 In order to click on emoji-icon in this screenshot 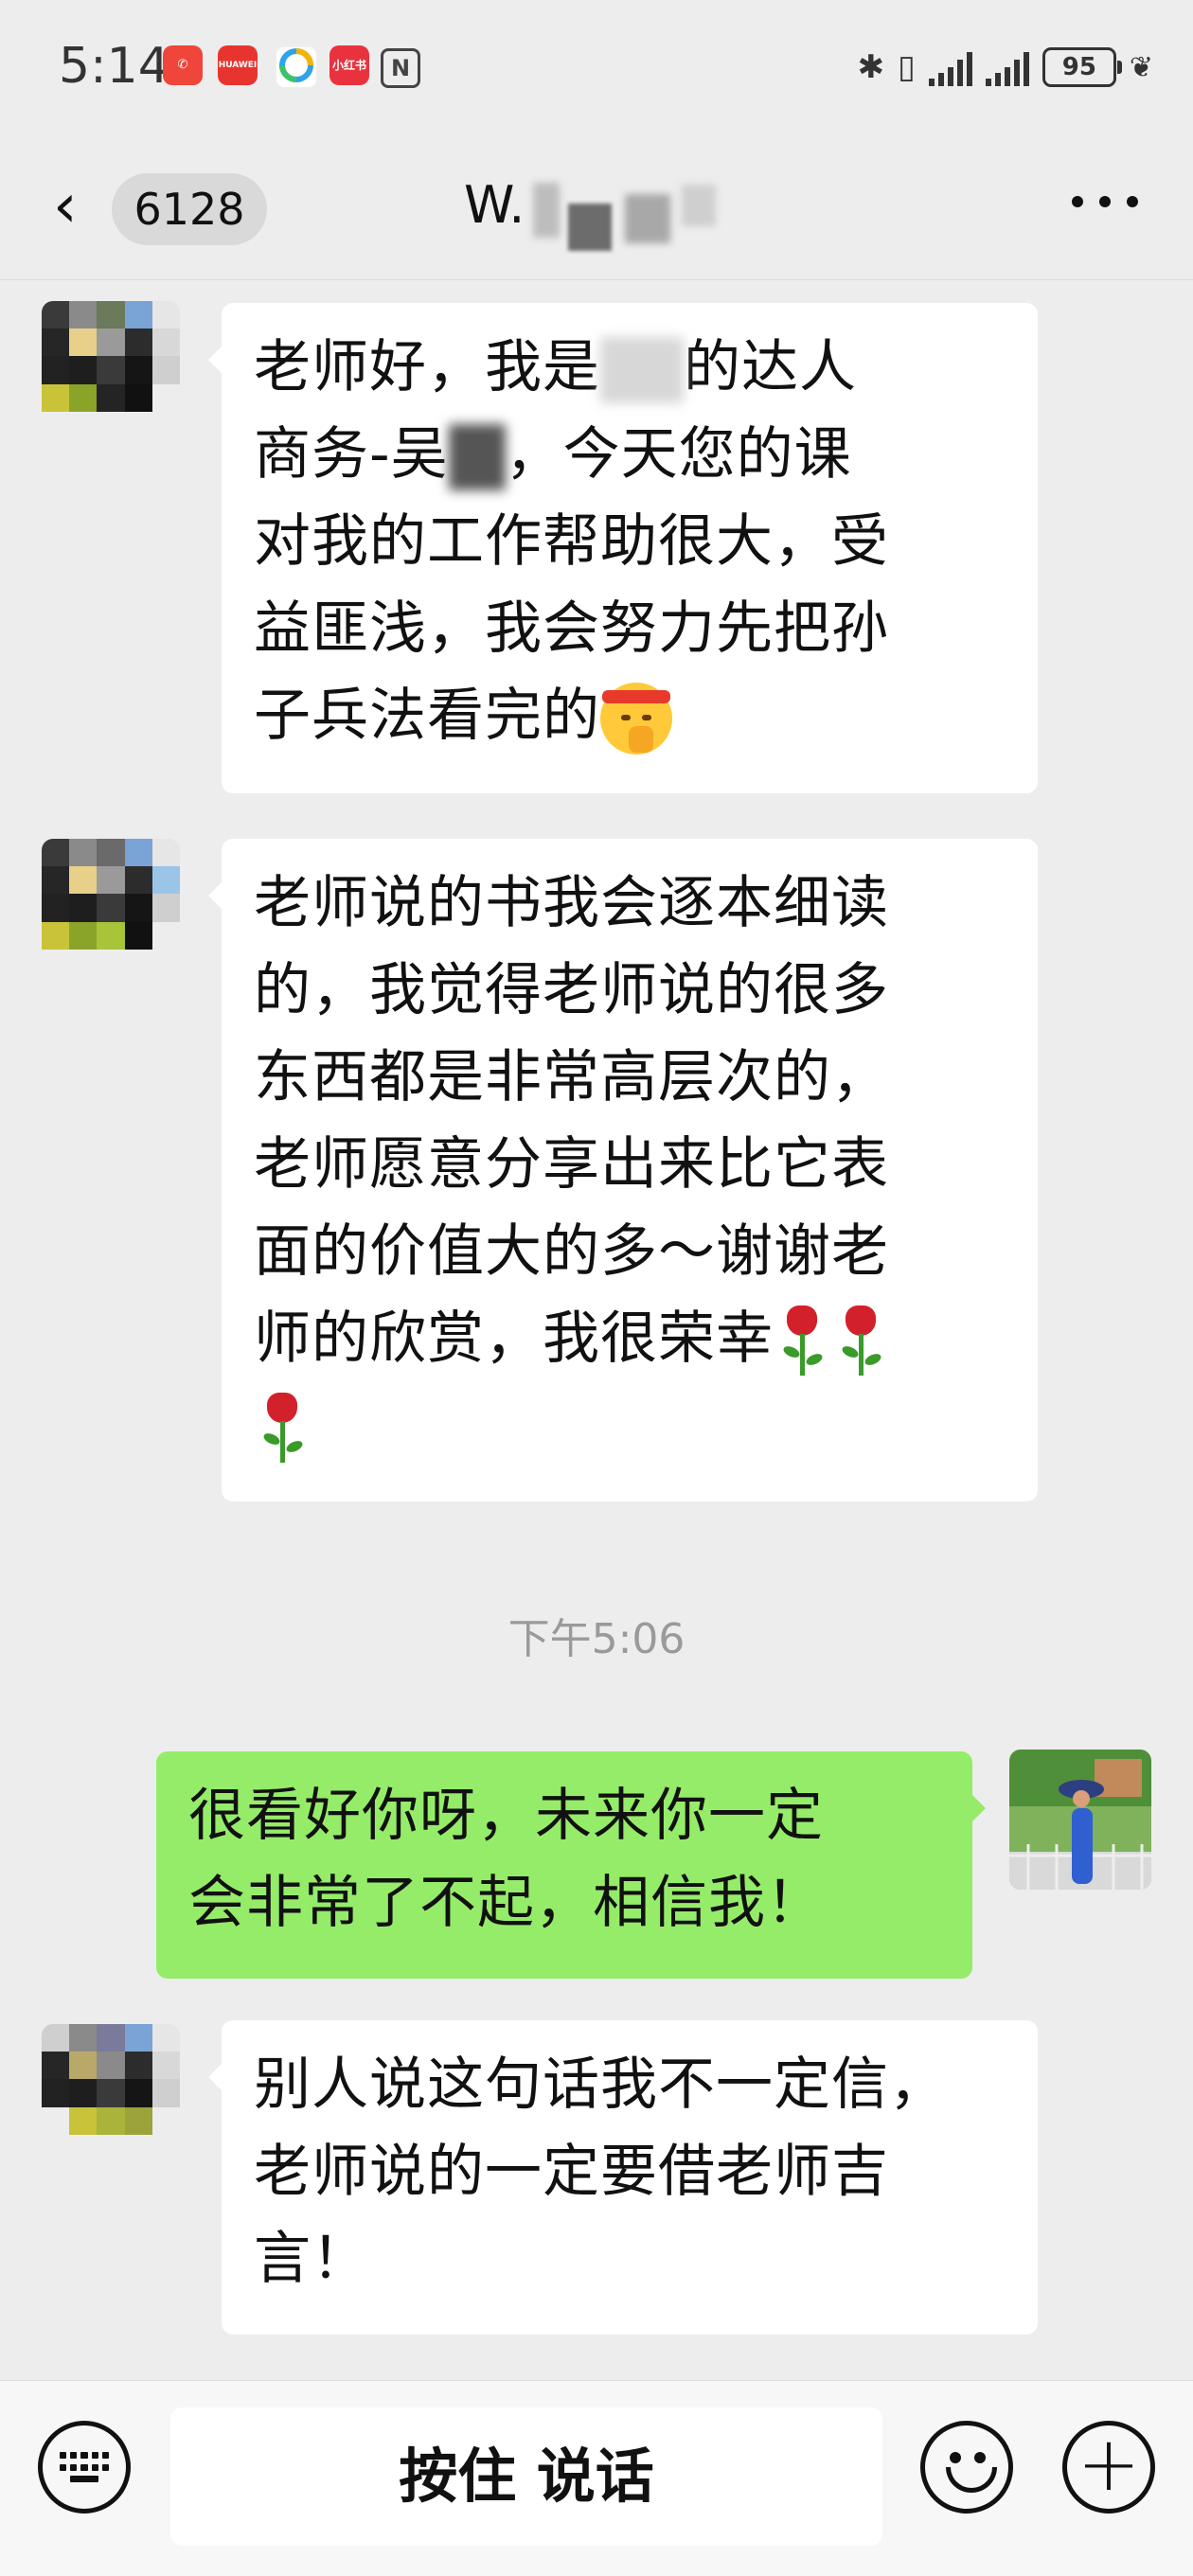, I will do `click(966, 2467)`.